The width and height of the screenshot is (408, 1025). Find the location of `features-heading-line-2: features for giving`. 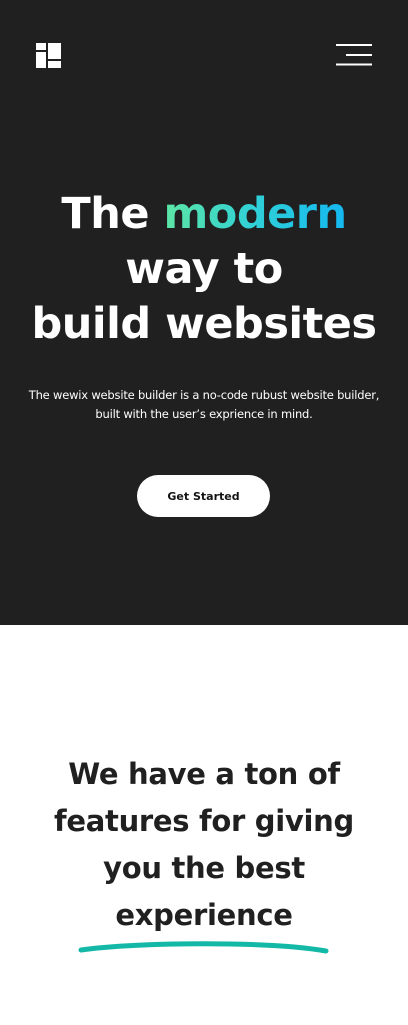

features-heading-line-2: features for giving is located at coordinates (204, 821).